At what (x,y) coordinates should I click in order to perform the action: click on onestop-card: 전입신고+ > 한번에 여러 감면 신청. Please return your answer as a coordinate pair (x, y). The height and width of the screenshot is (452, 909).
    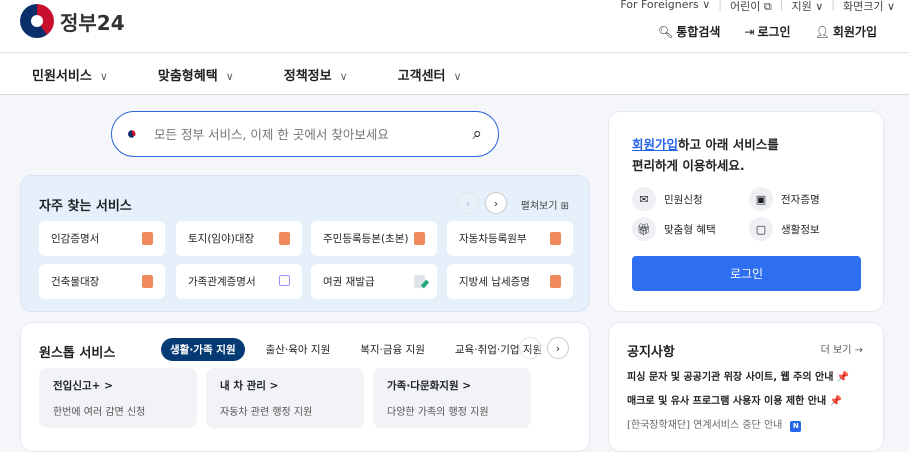
    Looking at the image, I should click on (118, 398).